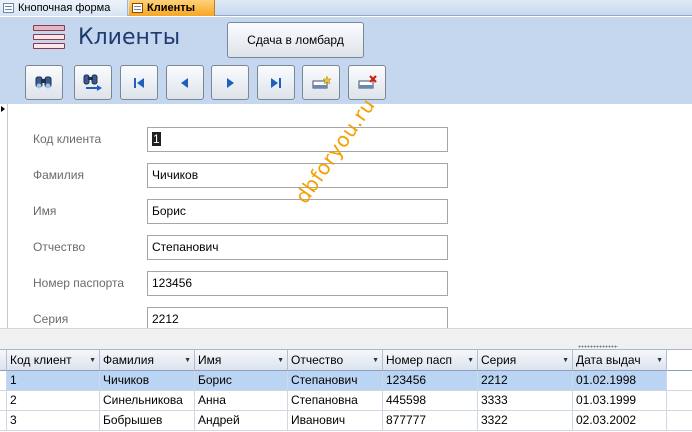 The image size is (692, 432). Describe the element at coordinates (620, 360) in the screenshot. I see `column-header: Дата выдач ▼` at that location.